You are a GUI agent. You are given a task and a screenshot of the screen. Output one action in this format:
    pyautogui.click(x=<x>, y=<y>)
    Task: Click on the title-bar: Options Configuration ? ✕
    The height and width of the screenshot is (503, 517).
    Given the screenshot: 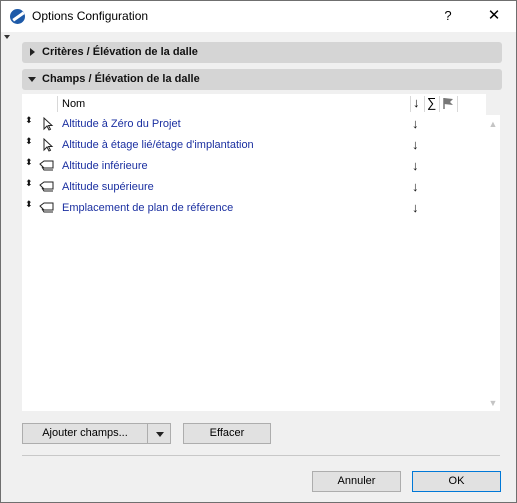 What is the action you would take?
    pyautogui.click(x=258, y=16)
    